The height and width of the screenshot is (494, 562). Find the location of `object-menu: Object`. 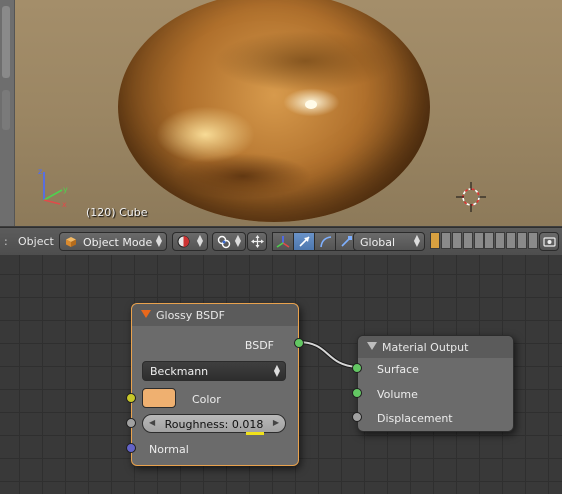

object-menu: Object is located at coordinates (36, 241).